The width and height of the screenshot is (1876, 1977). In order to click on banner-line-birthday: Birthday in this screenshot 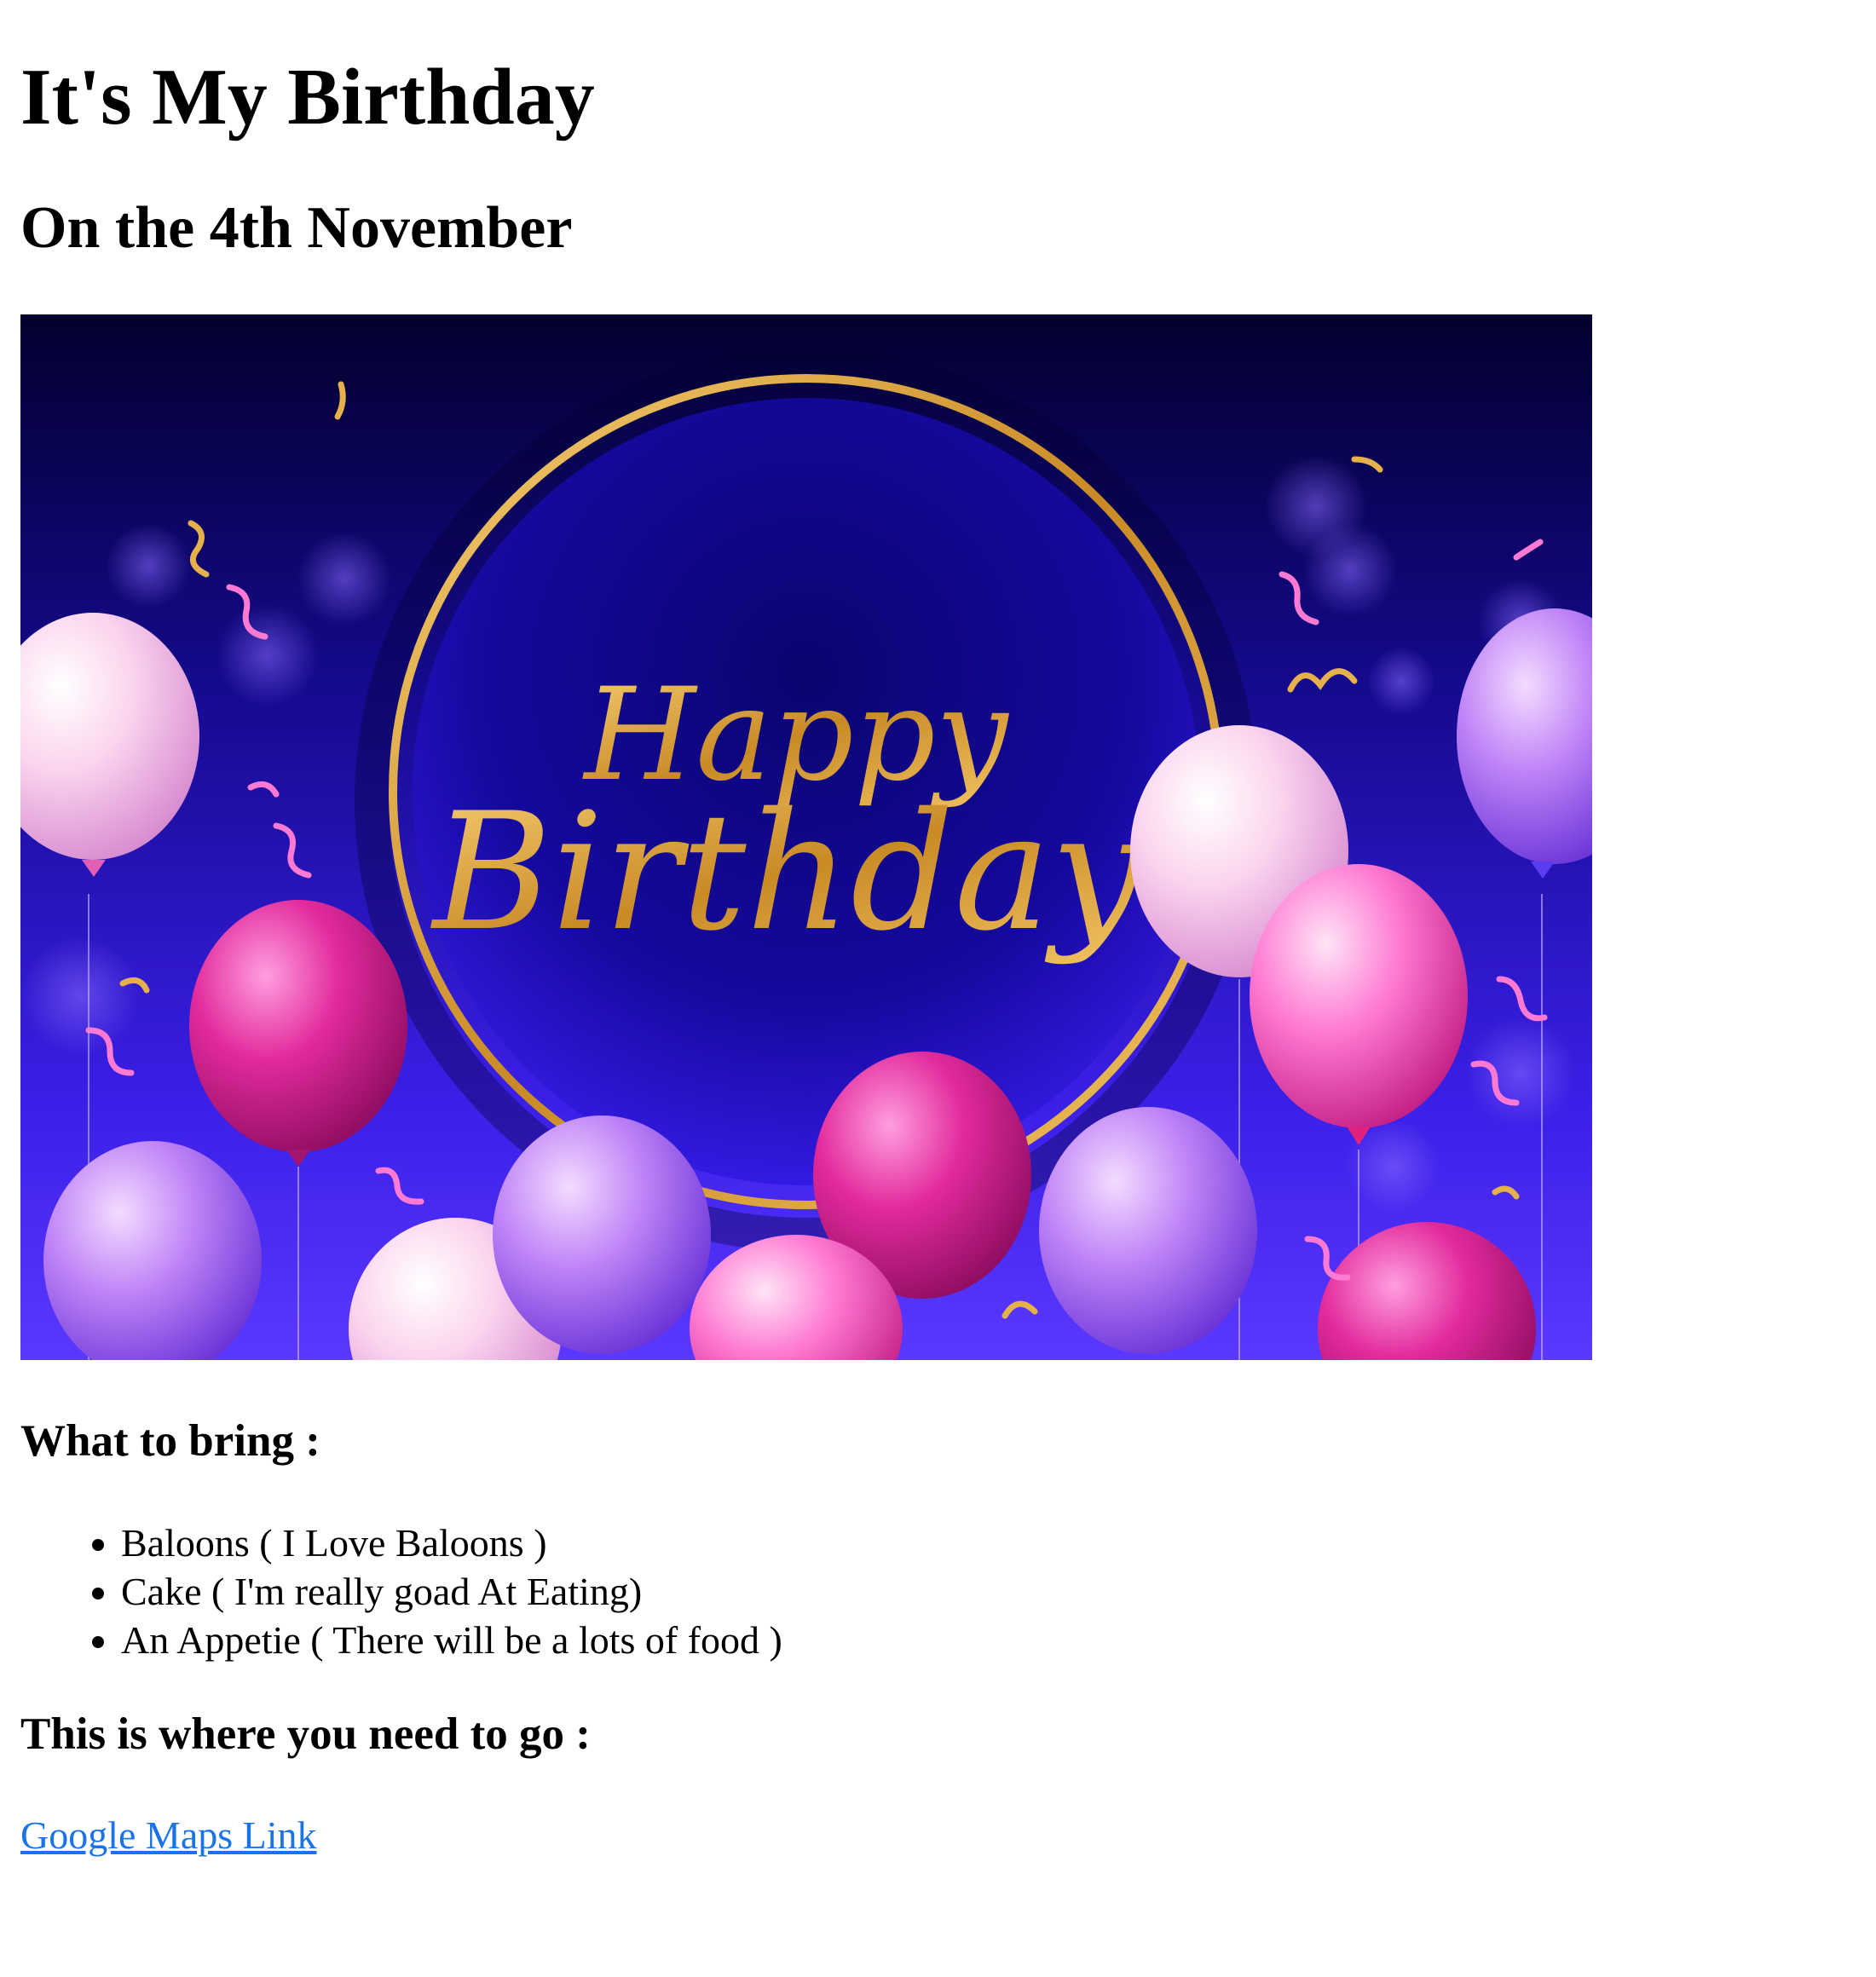, I will do `click(788, 872)`.